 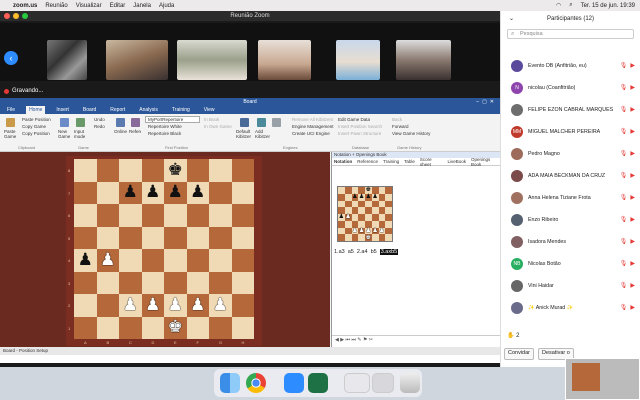 What do you see at coordinates (34, 126) in the screenshot?
I see `copy-game-button: Copy Game` at bounding box center [34, 126].